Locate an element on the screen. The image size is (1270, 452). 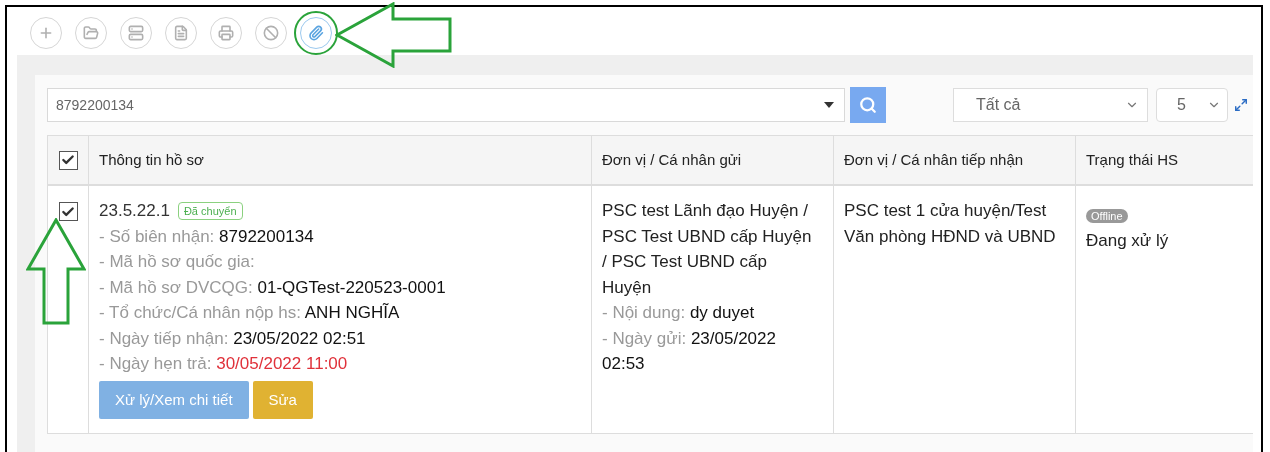
paperclip-icon is located at coordinates (316, 33).